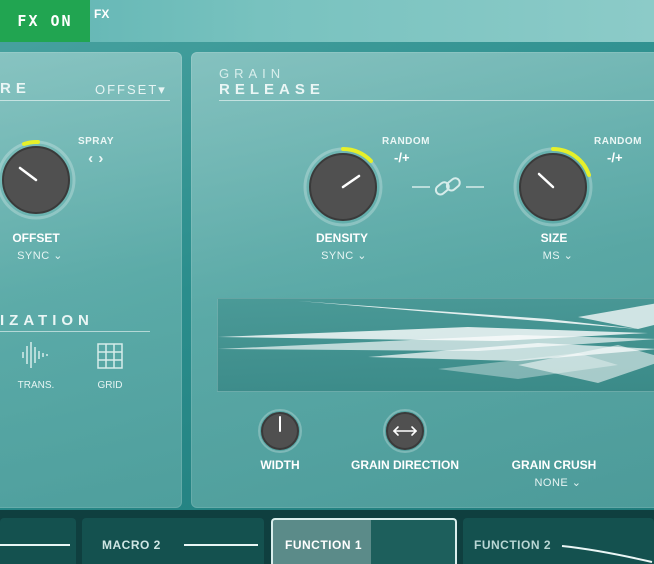  What do you see at coordinates (272, 89) in the screenshot?
I see `release-title: RELEASE` at bounding box center [272, 89].